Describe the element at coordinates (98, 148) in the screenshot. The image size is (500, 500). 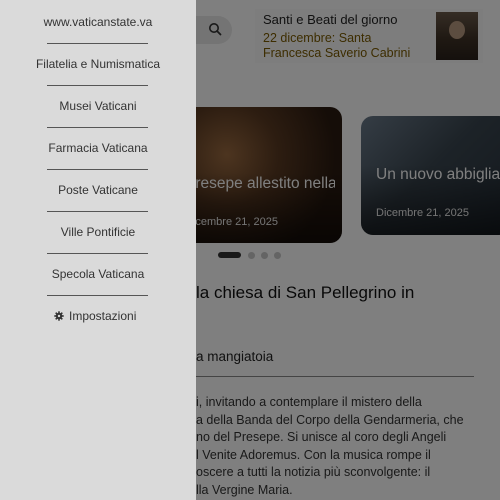
I see `drawer-item-farmacia: Farmacia Vaticana` at that location.